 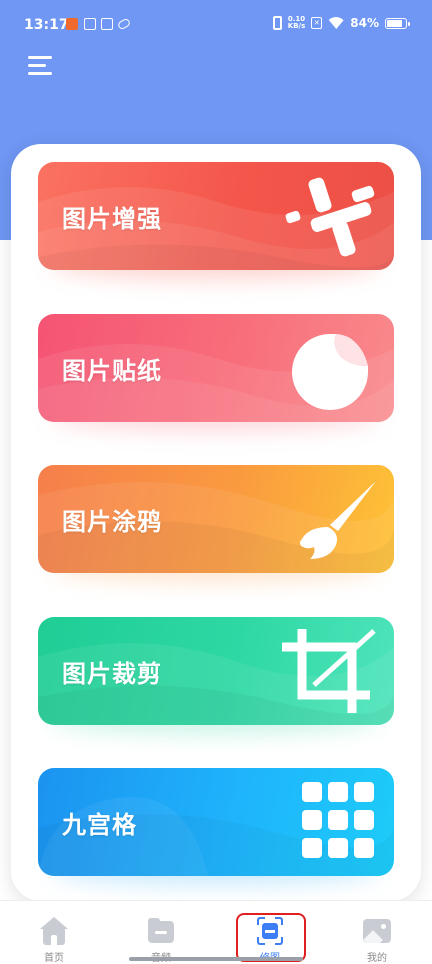 What do you see at coordinates (296, 26) in the screenshot?
I see `network-speed-unit: KB/s` at bounding box center [296, 26].